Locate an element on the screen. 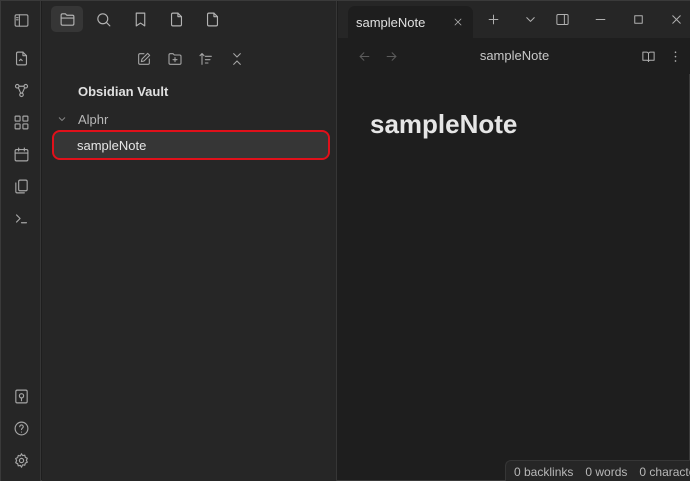 This screenshot has height=481, width=690. folder-label: Alphr is located at coordinates (93, 119).